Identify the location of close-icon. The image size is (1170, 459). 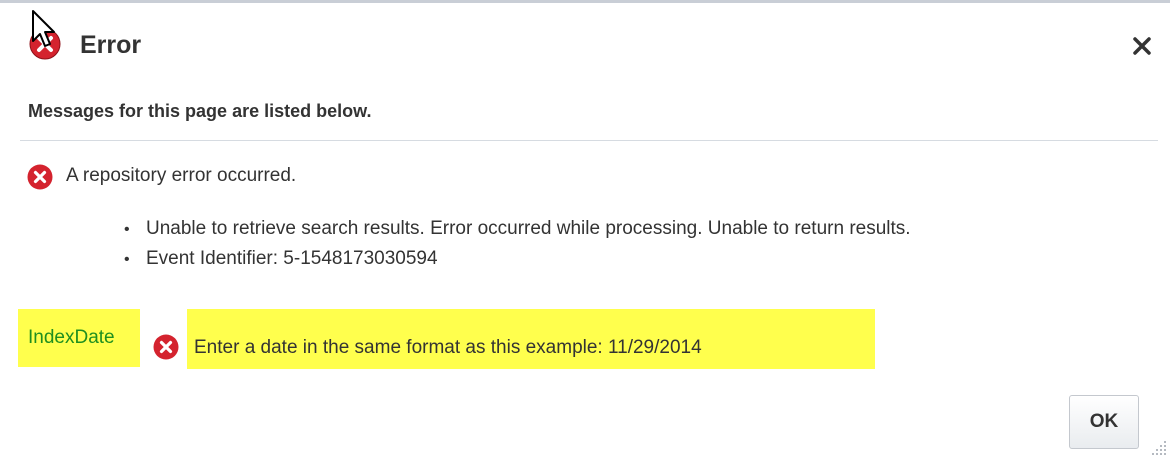
(1142, 46).